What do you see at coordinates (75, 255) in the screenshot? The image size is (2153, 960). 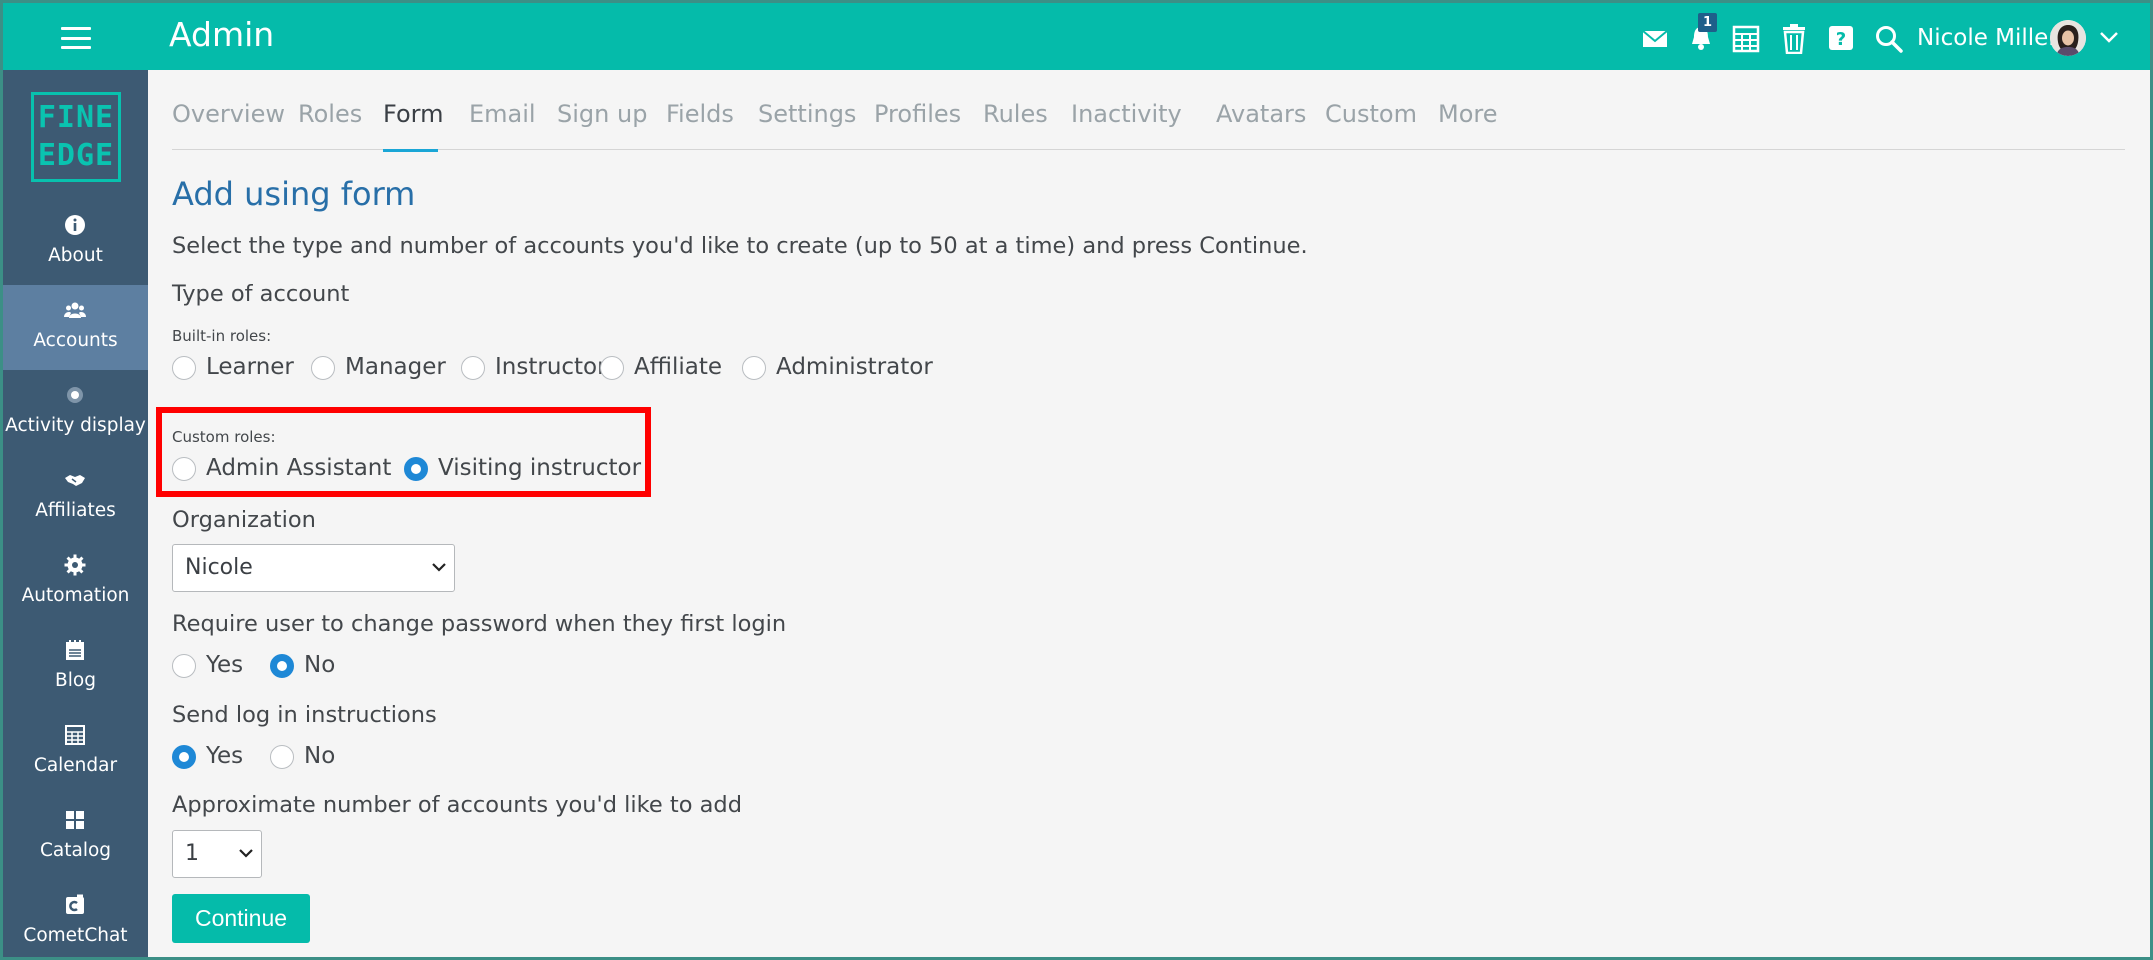 I see `sidebar-item-label: About` at bounding box center [75, 255].